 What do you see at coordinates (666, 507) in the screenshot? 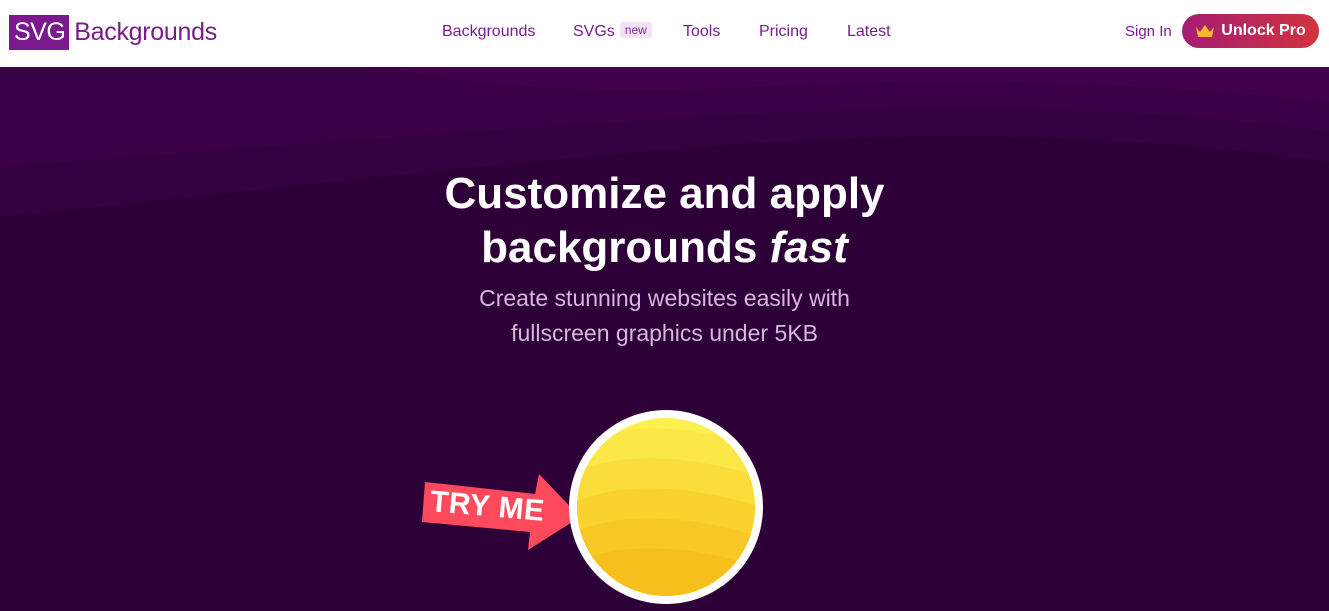
I see `yellow-sphere-demo-button` at bounding box center [666, 507].